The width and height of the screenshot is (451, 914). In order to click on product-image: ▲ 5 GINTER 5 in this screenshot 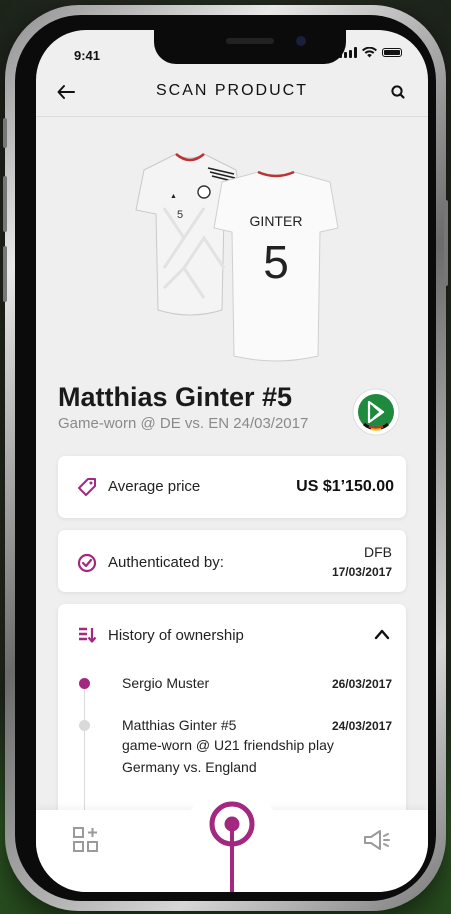, I will do `click(237, 257)`.